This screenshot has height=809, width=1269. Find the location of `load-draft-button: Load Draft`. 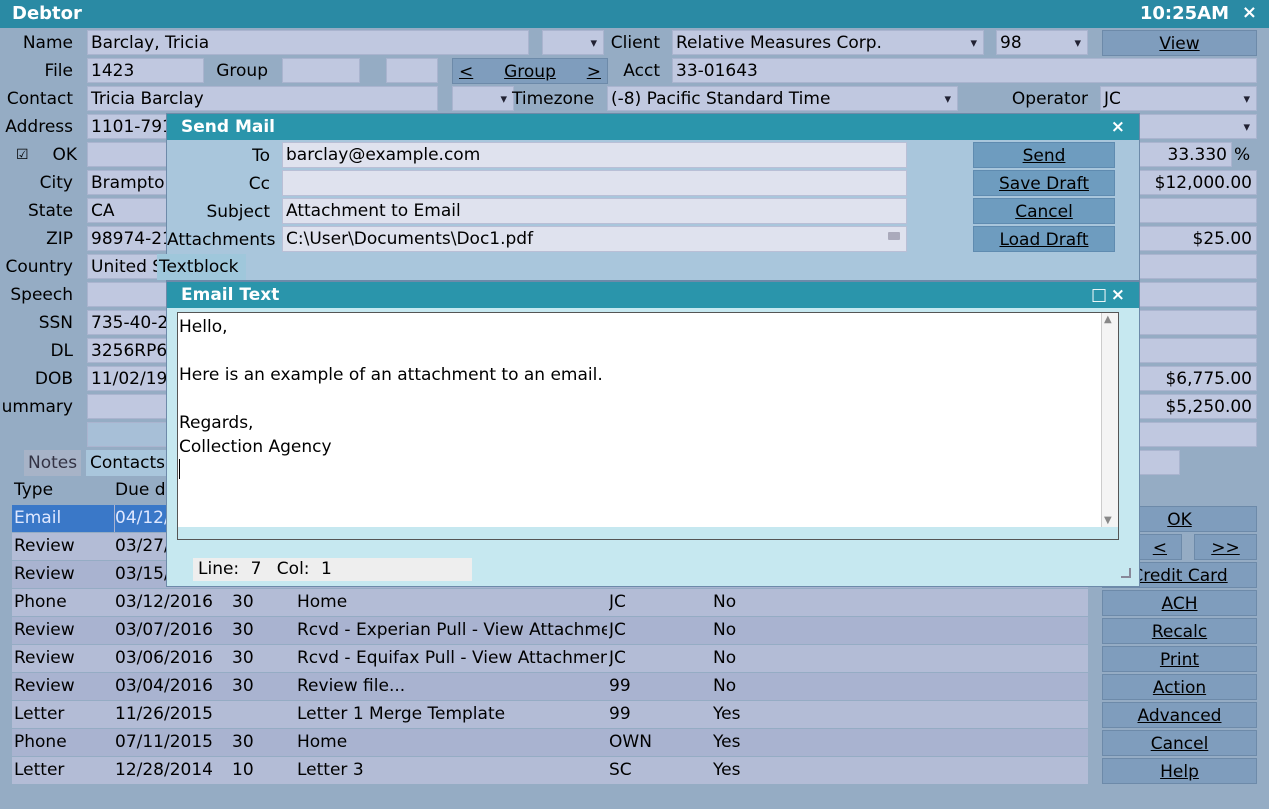

load-draft-button: Load Draft is located at coordinates (1044, 239).